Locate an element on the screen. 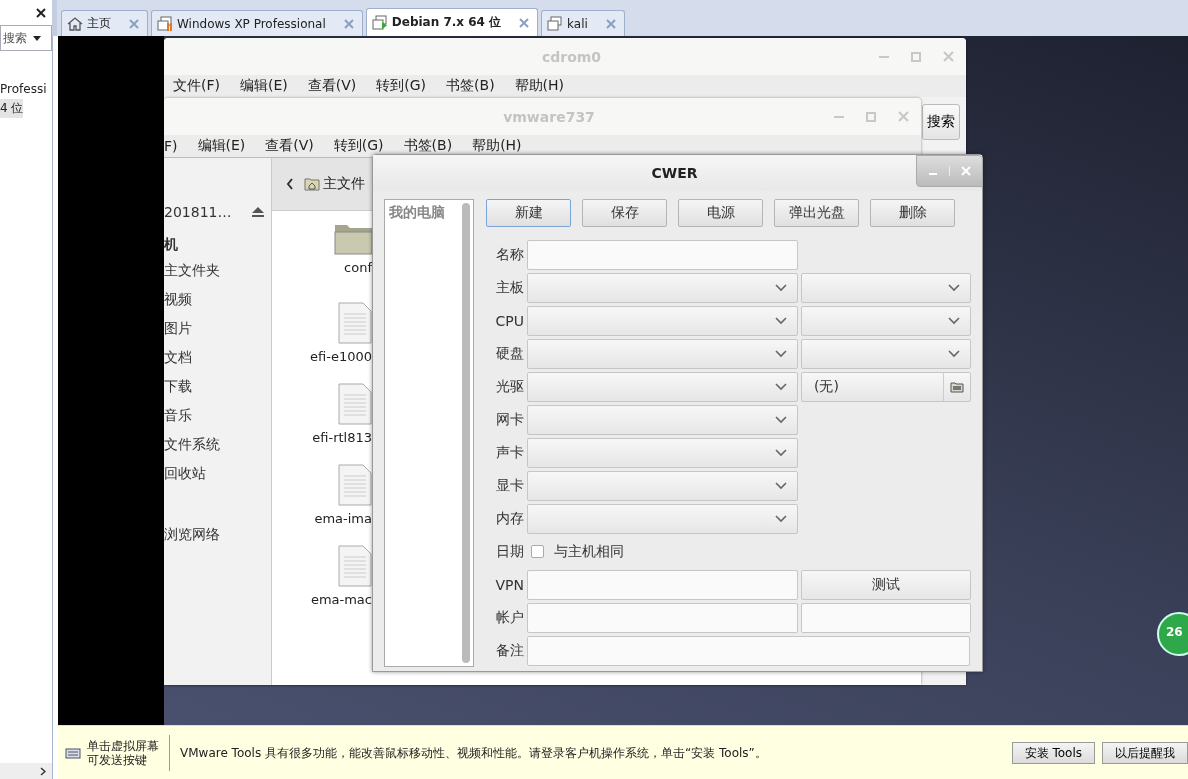 Image resolution: width=1188 pixels, height=779 pixels. eject-icon is located at coordinates (258, 212).